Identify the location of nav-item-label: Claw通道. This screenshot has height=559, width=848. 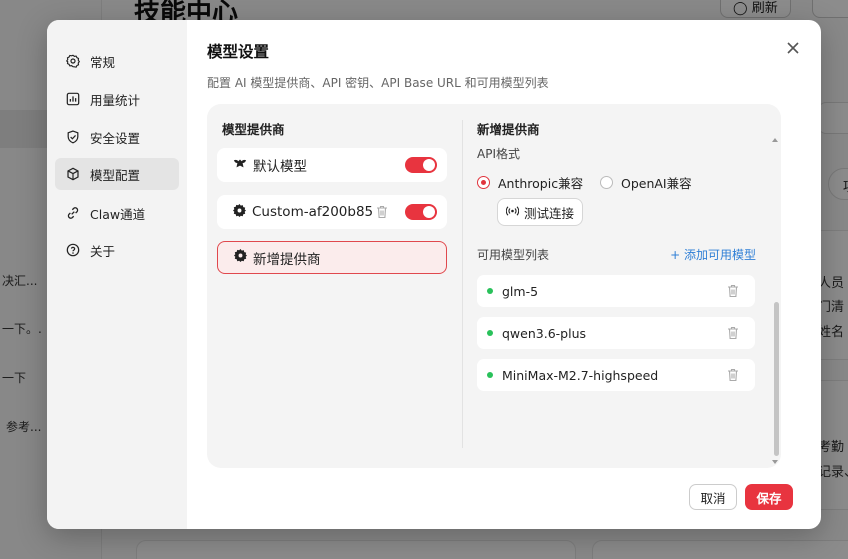
(118, 214).